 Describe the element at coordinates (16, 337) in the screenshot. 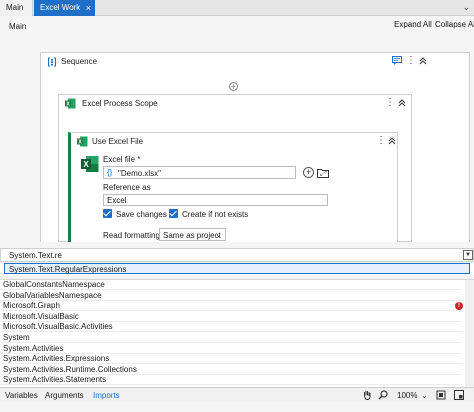

I see `import-name: System` at that location.